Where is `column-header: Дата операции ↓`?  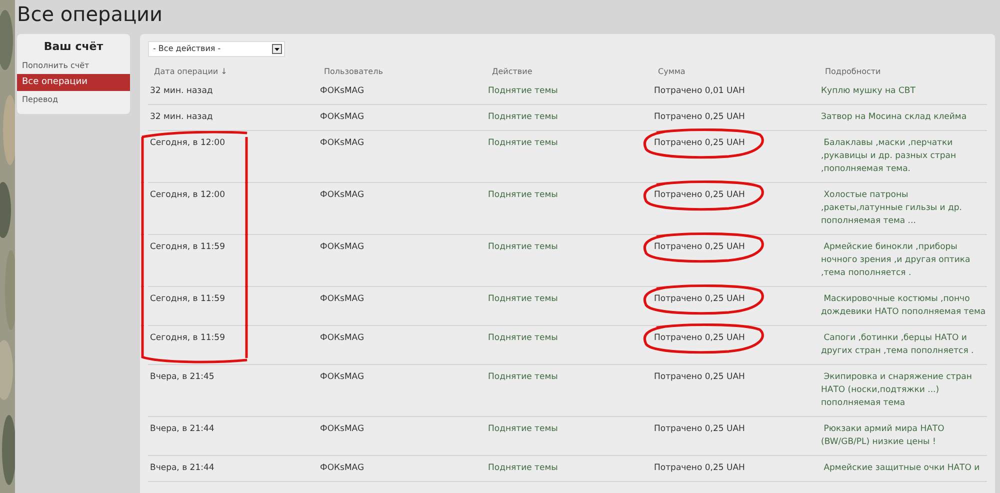
column-header: Дата операции ↓ is located at coordinates (191, 71).